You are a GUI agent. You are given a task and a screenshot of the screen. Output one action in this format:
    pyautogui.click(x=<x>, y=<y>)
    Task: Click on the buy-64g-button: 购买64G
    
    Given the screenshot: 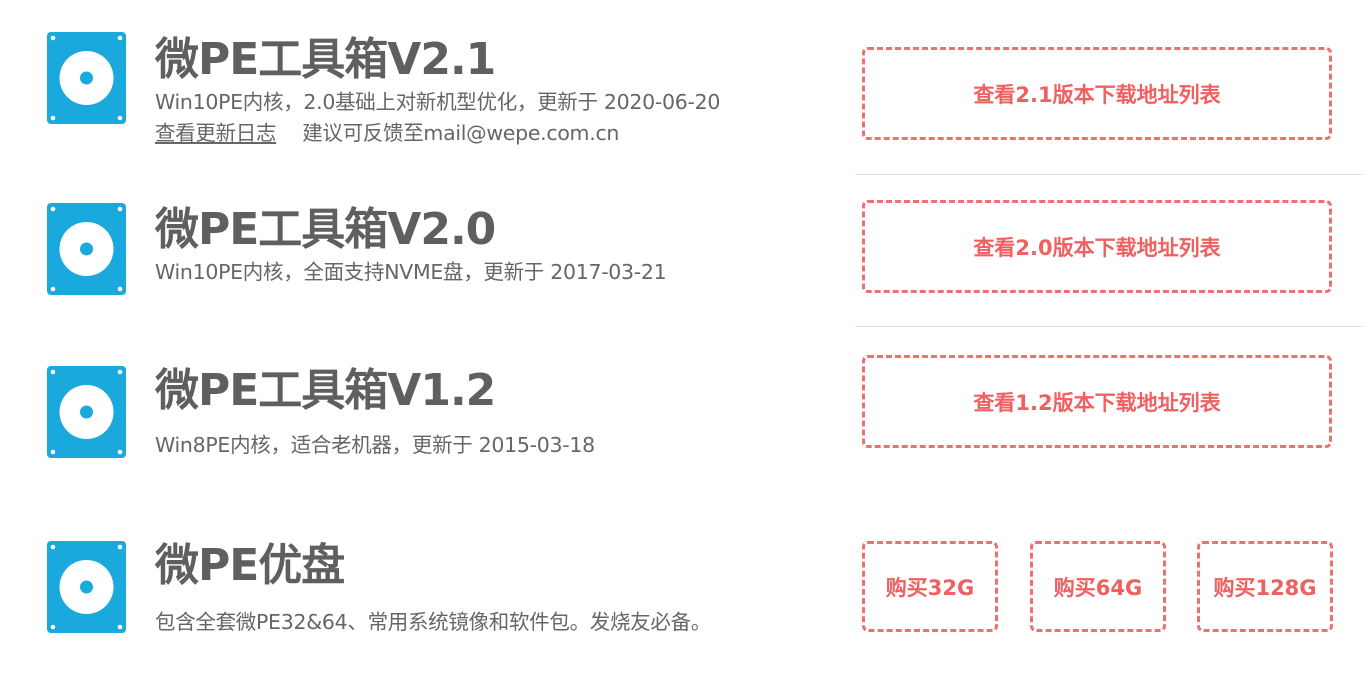 What is the action you would take?
    pyautogui.click(x=1098, y=586)
    